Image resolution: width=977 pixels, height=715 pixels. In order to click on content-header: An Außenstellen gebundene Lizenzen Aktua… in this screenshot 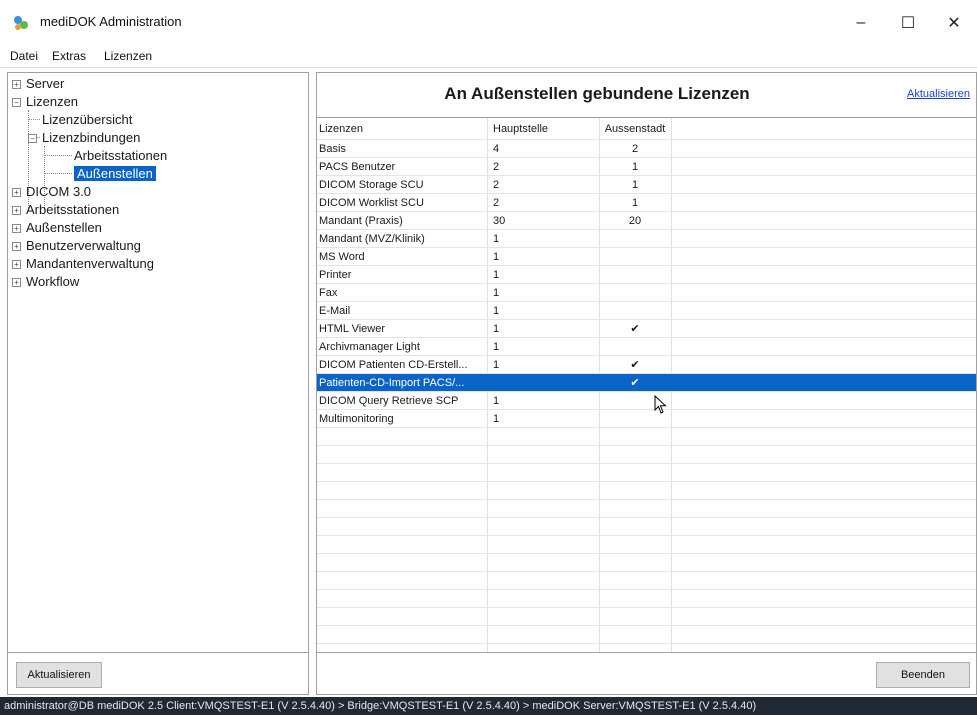, I will do `click(646, 95)`.